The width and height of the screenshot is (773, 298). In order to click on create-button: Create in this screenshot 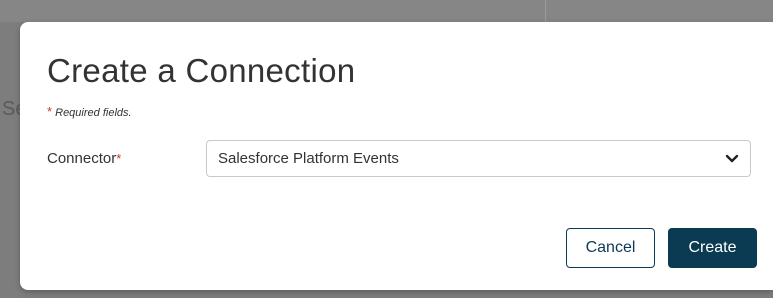, I will do `click(712, 248)`.